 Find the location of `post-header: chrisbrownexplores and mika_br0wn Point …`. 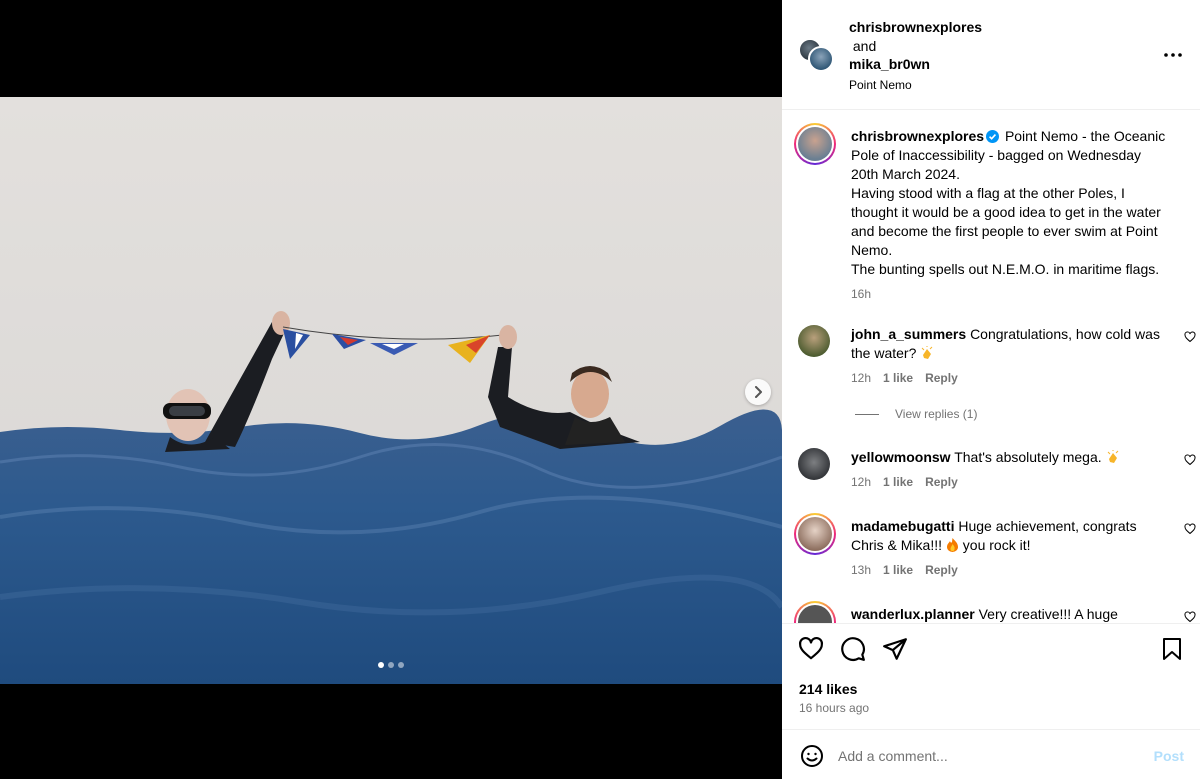

post-header: chrisbrownexplores and mika_br0wn Point … is located at coordinates (991, 55).